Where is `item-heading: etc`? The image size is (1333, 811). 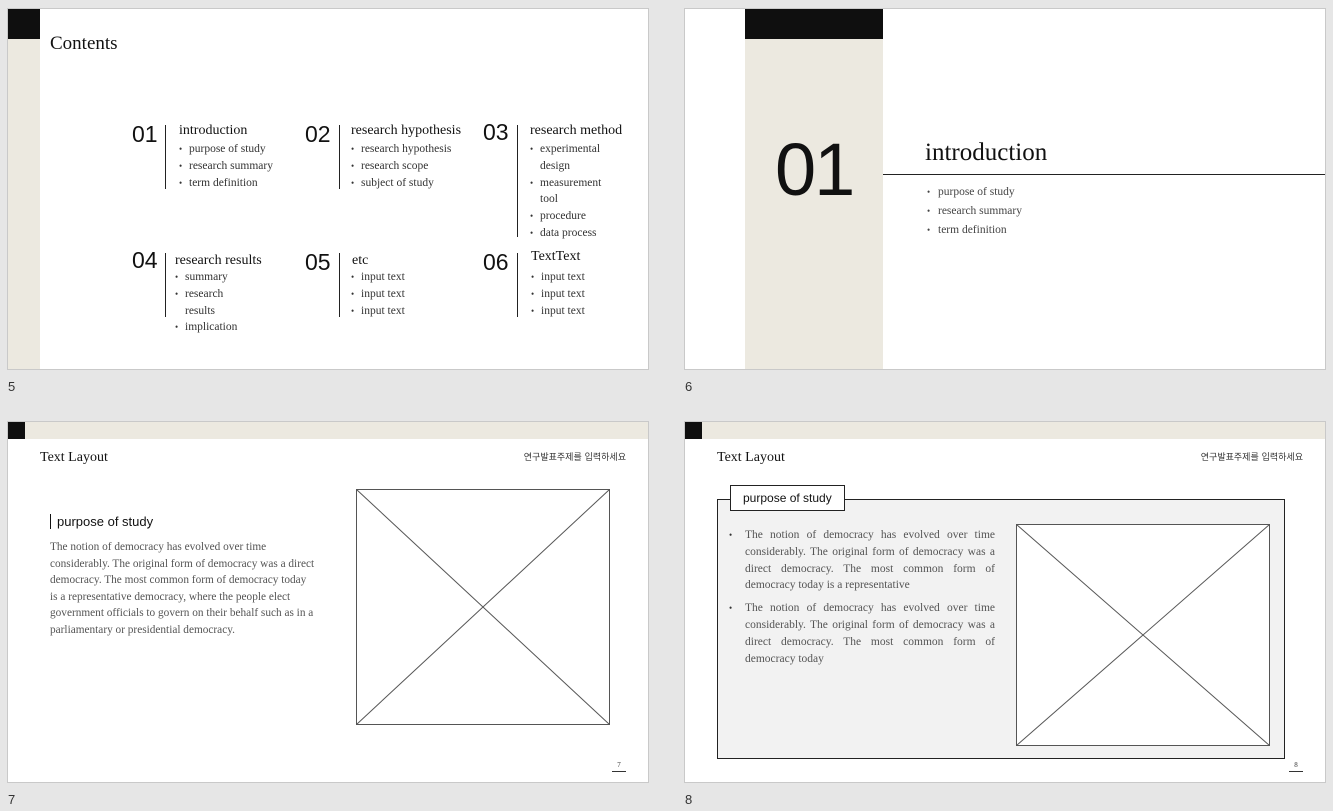
item-heading: etc is located at coordinates (360, 260).